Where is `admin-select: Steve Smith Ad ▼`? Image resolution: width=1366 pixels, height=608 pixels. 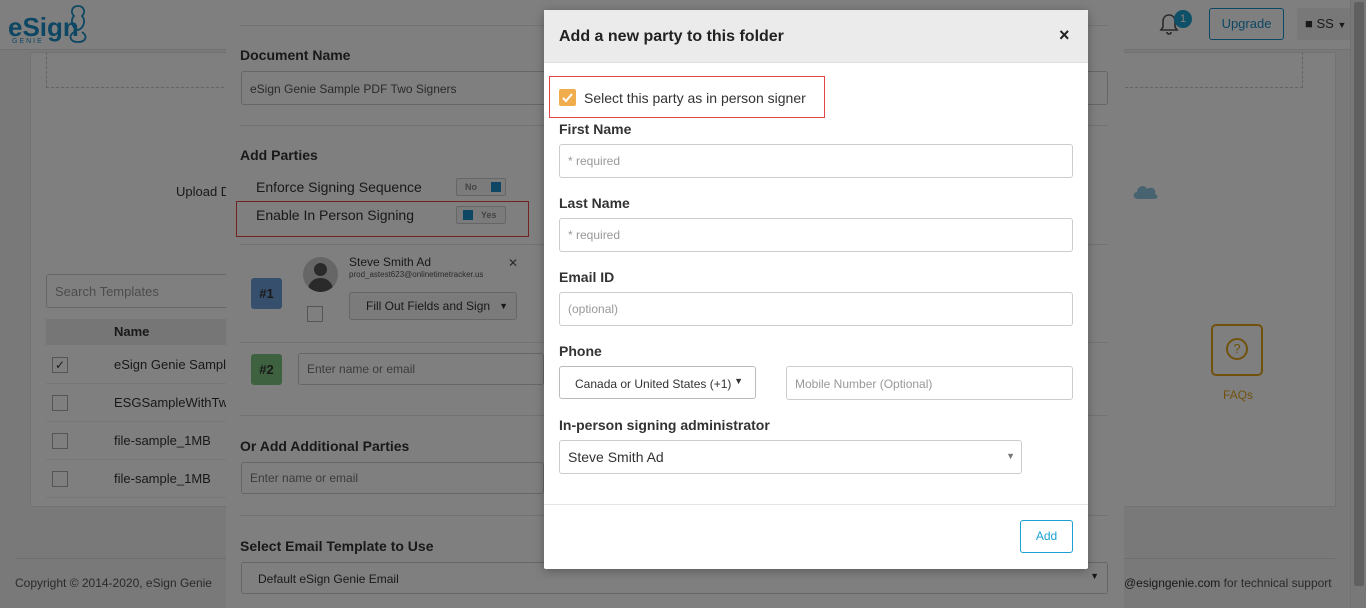 admin-select: Steve Smith Ad ▼ is located at coordinates (790, 457).